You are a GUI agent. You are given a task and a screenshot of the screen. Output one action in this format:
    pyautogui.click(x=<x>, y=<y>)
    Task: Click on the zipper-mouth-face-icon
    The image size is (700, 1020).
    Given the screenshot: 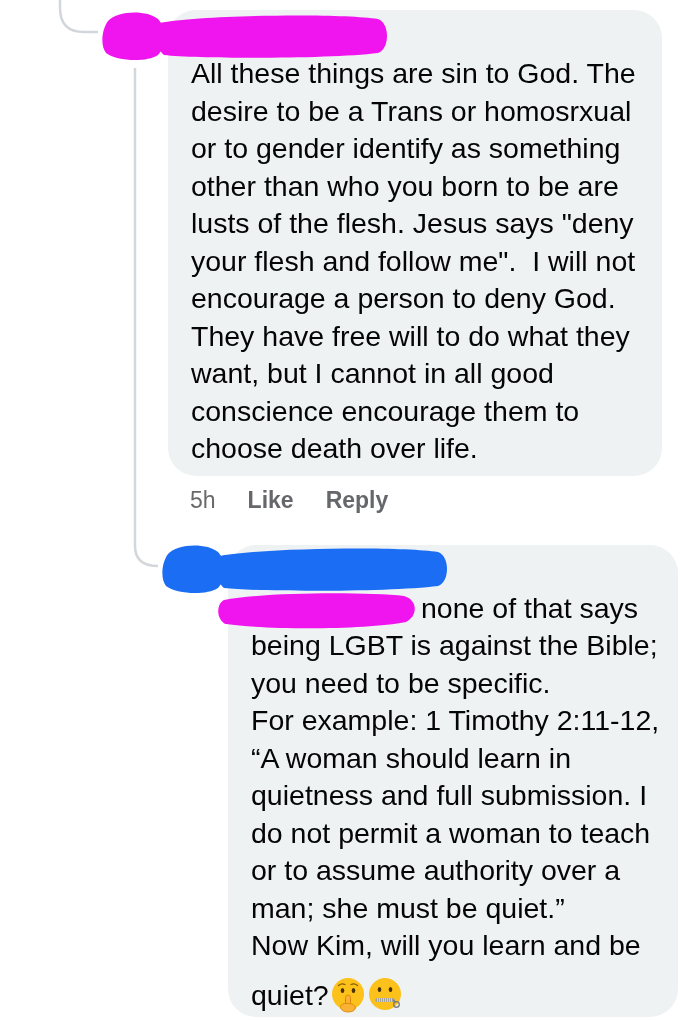 What is the action you would take?
    pyautogui.click(x=384, y=994)
    